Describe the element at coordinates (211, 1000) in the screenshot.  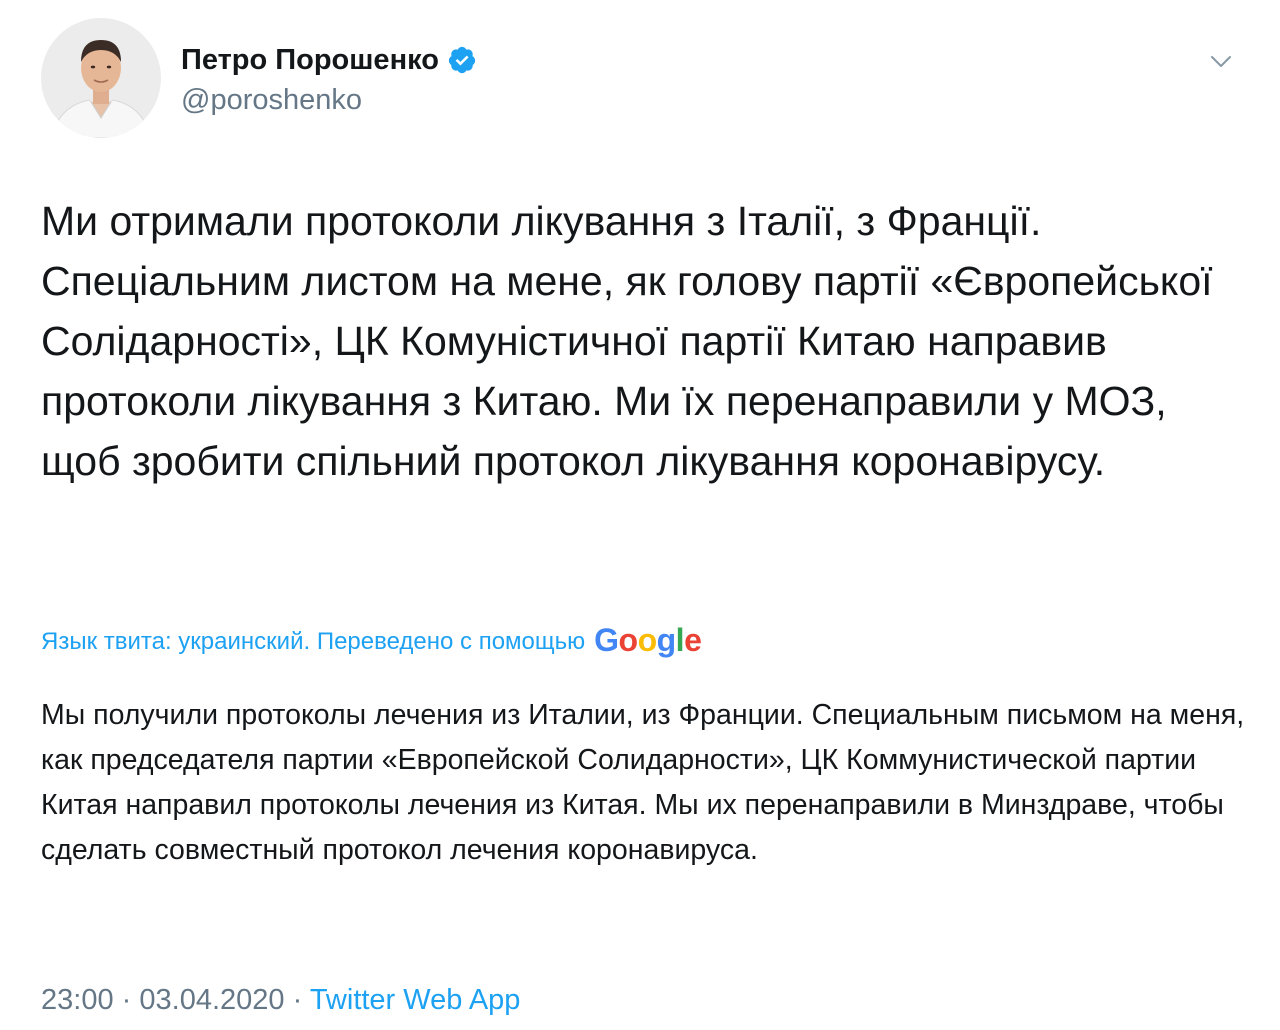
I see `tweet-date: 03.04.2020` at that location.